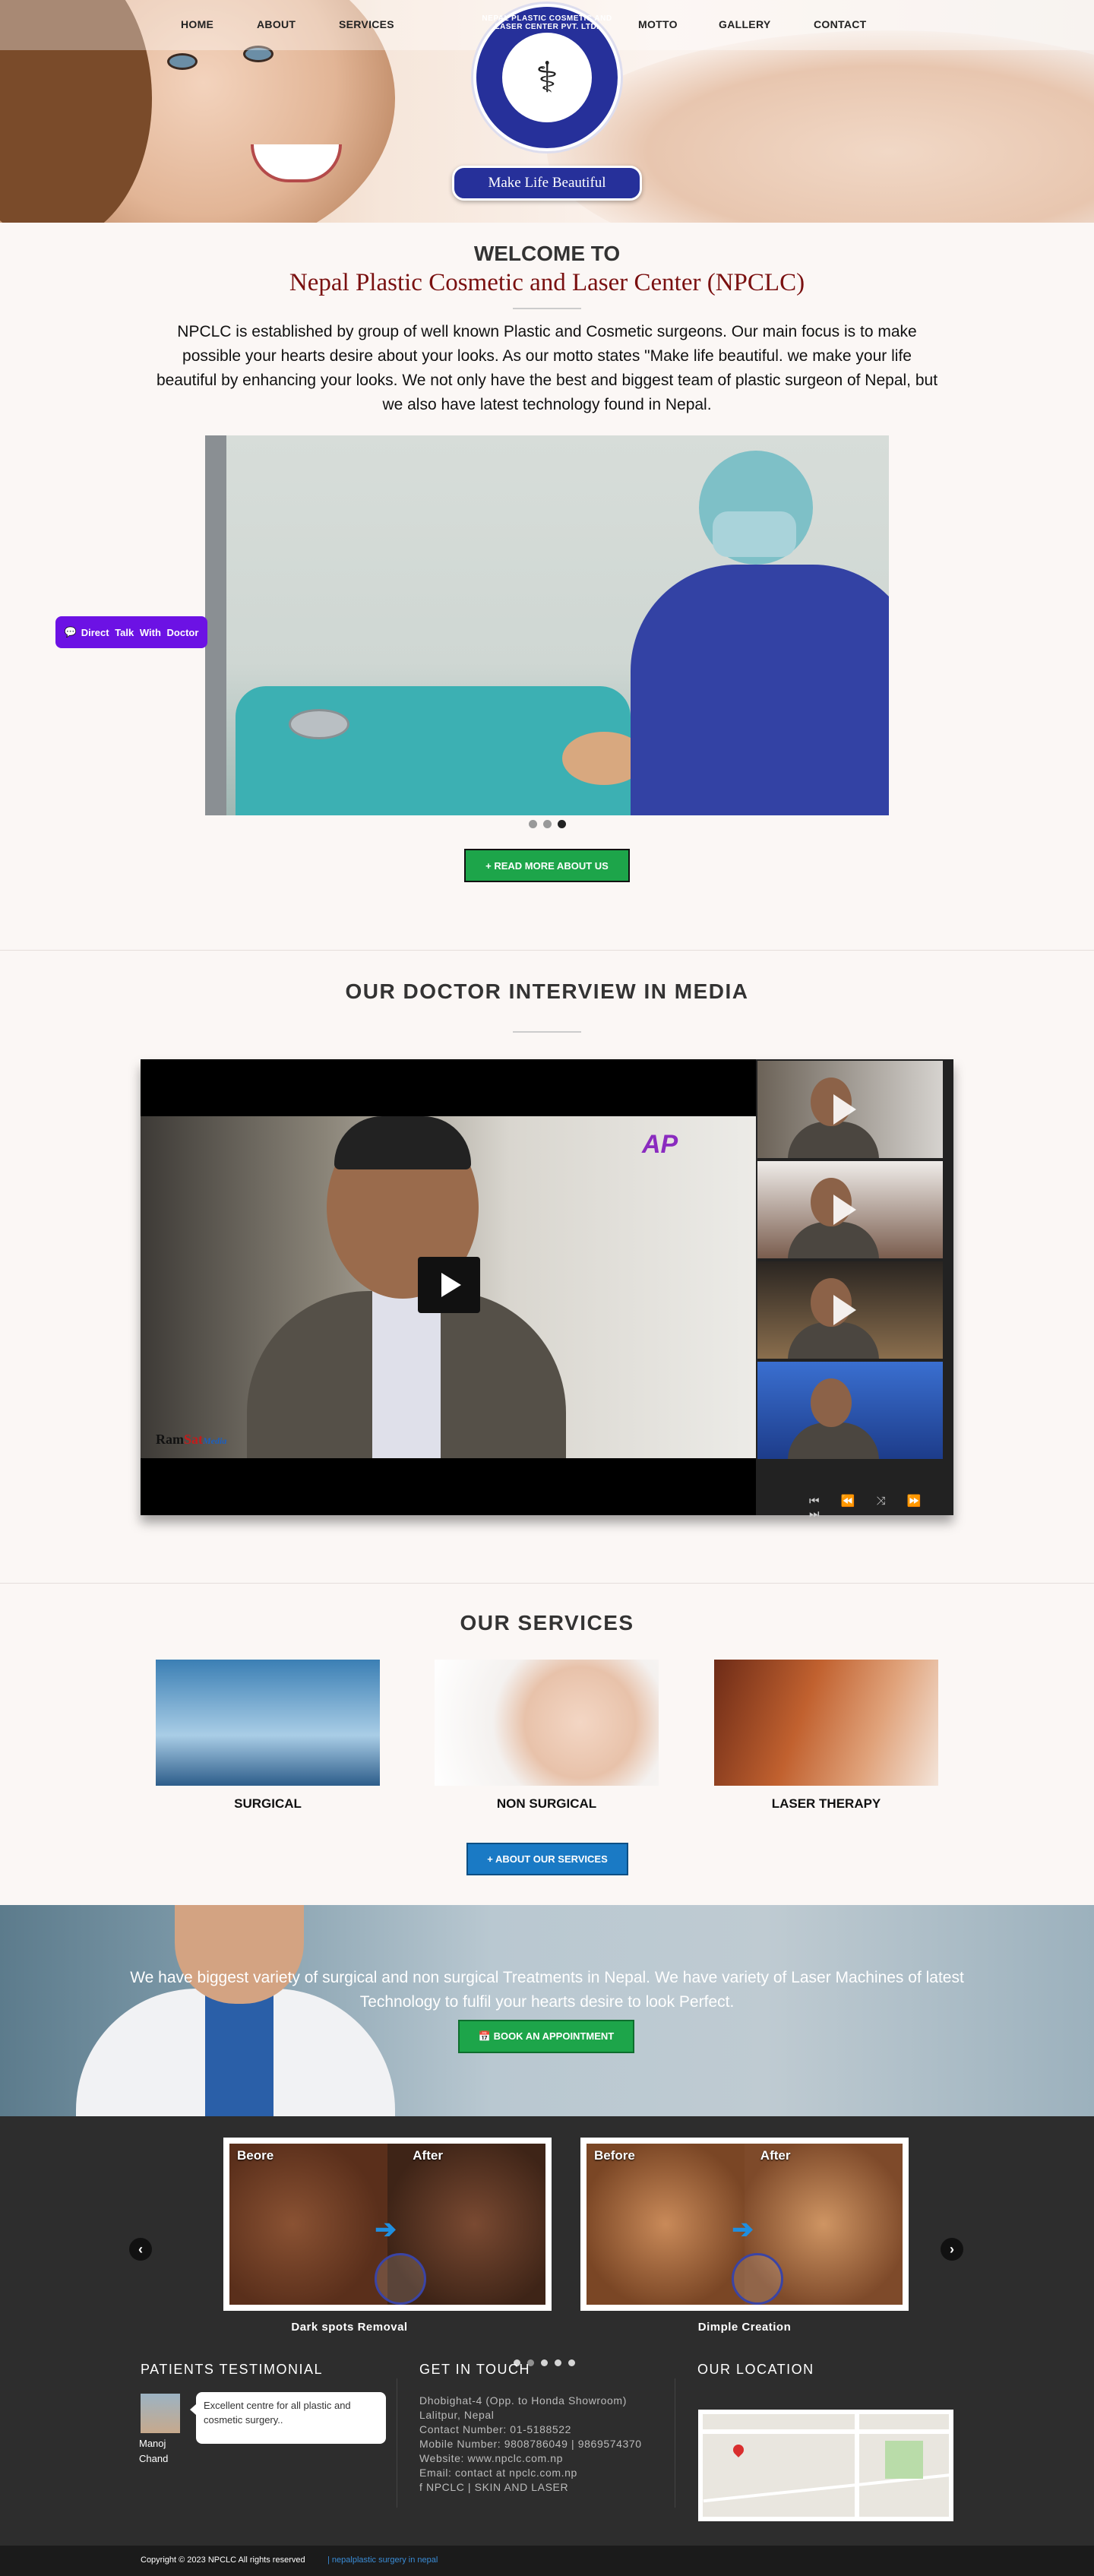  I want to click on before-after-image: Beore After ➔, so click(387, 2224).